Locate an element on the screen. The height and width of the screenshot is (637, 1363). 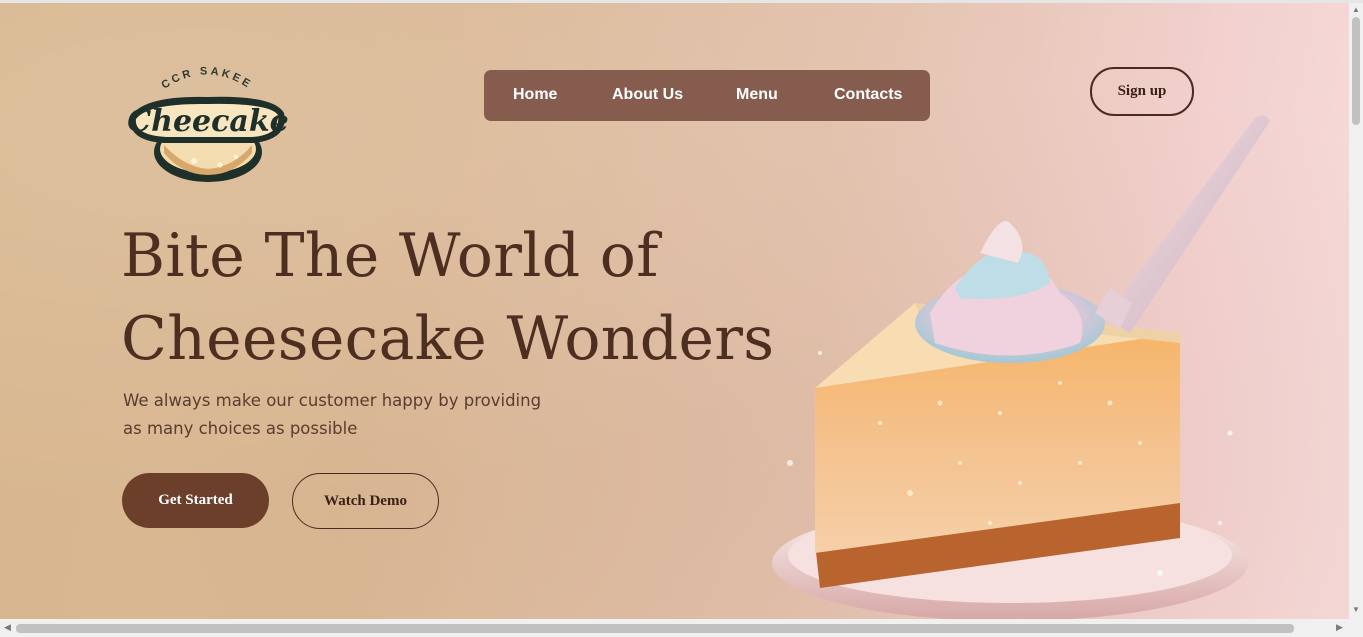
vertical-scrollbar: ▲ ▼ is located at coordinates (1356, 311).